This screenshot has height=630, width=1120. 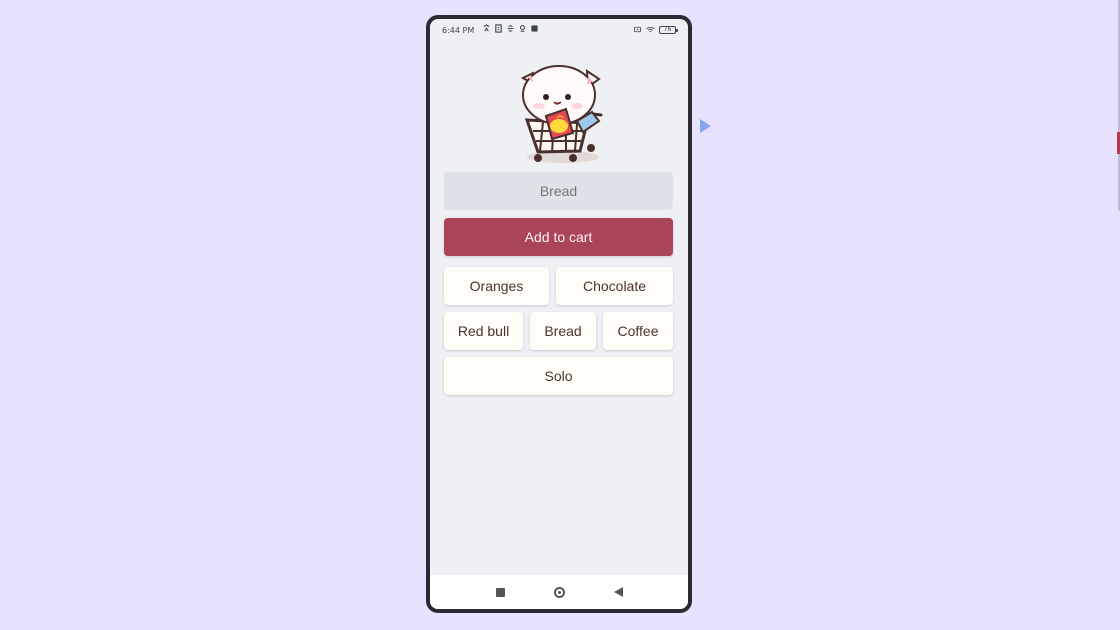 I want to click on mouse-cursor-icon, so click(x=705, y=126).